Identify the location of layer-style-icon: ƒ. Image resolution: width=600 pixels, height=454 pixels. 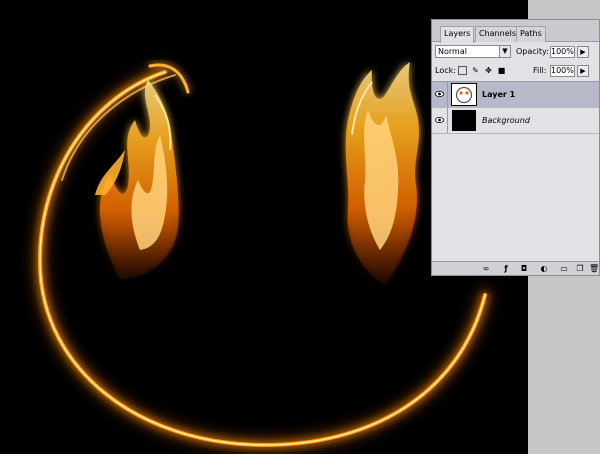
(506, 268).